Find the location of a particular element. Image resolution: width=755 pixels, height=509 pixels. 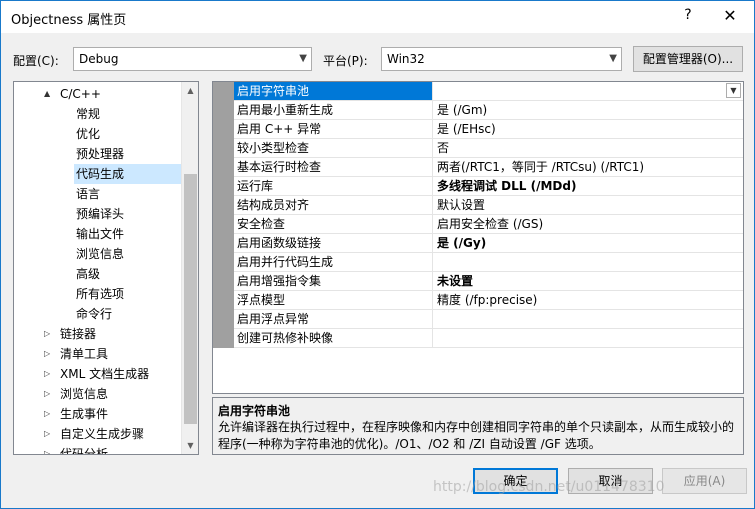

property-row: 安全检查 启用安全检查 (/GS) is located at coordinates (488, 224).